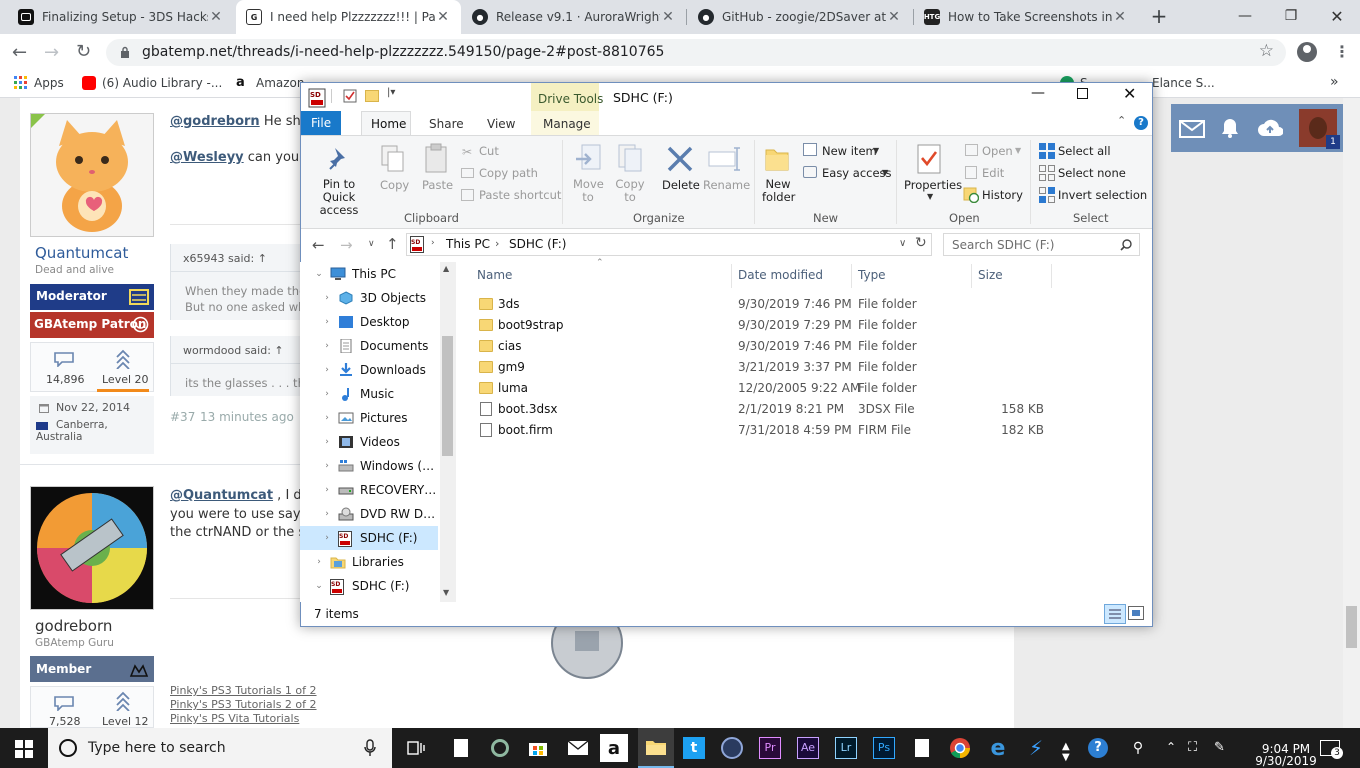 The width and height of the screenshot is (1360, 768). I want to click on page-scrollbar, so click(1351, 413).